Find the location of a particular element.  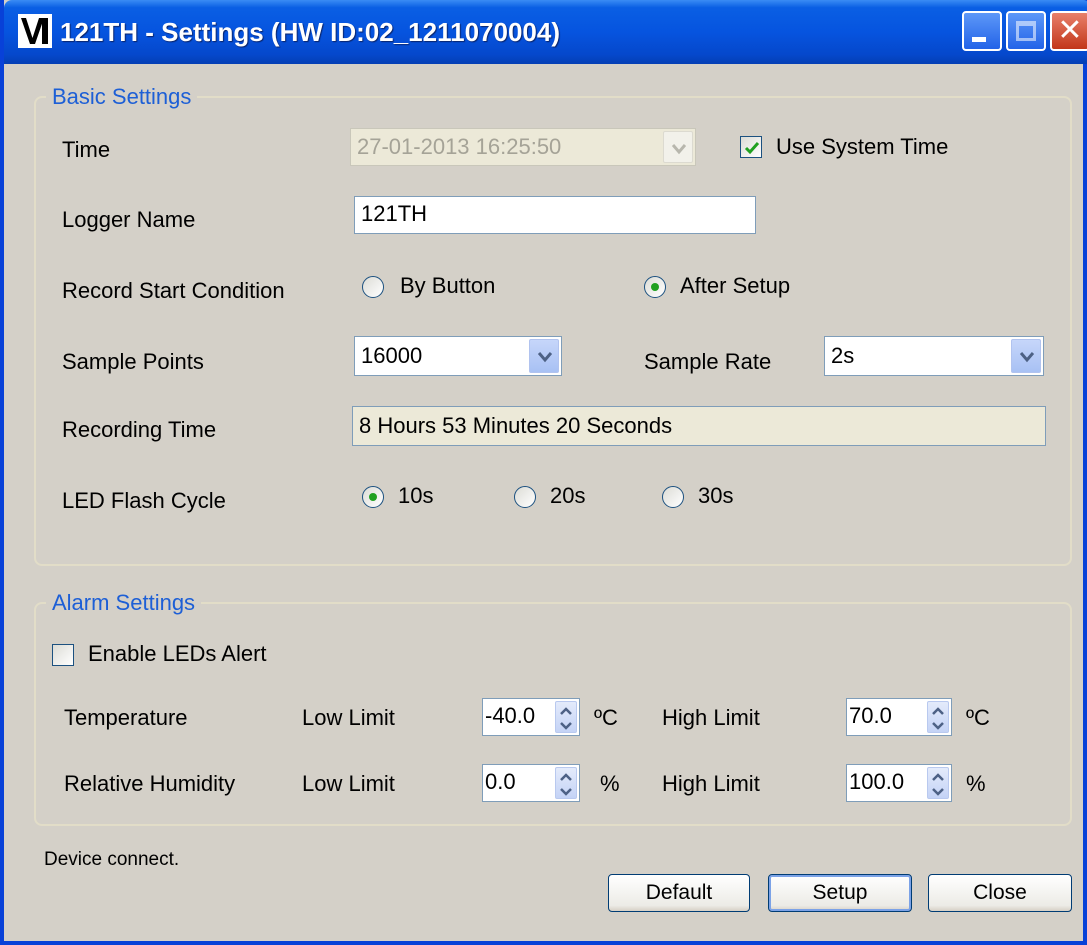

close-window-button: ✕ is located at coordinates (1068, 31).